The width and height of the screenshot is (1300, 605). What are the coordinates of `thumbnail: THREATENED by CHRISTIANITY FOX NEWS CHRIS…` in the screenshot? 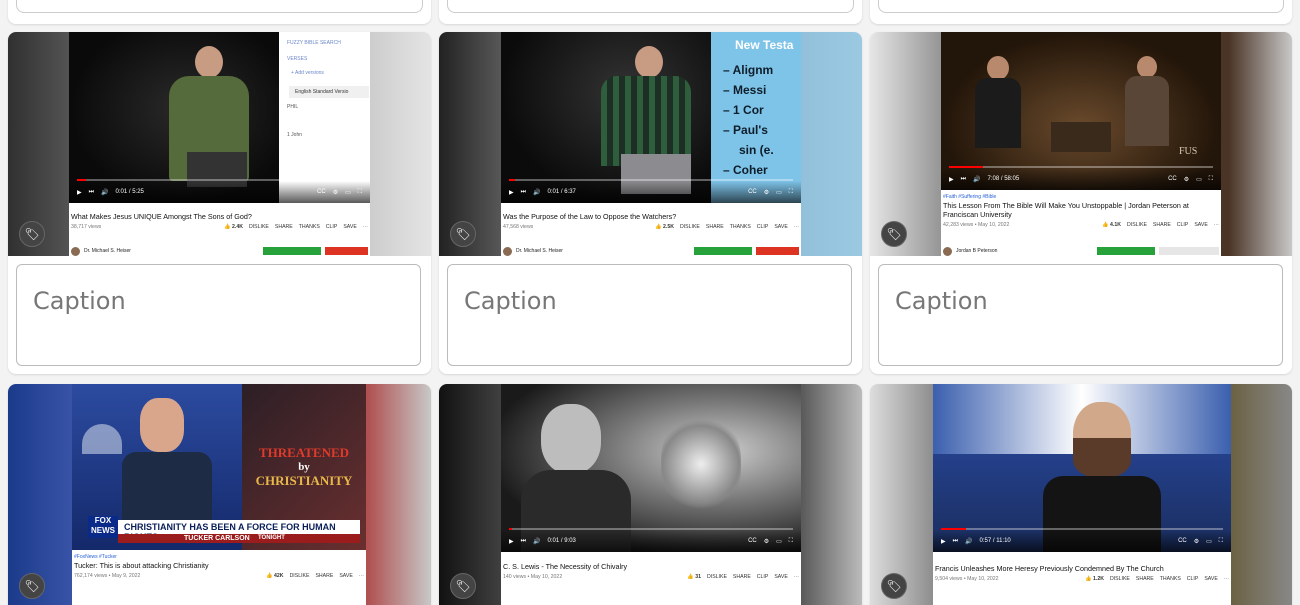 It's located at (219, 494).